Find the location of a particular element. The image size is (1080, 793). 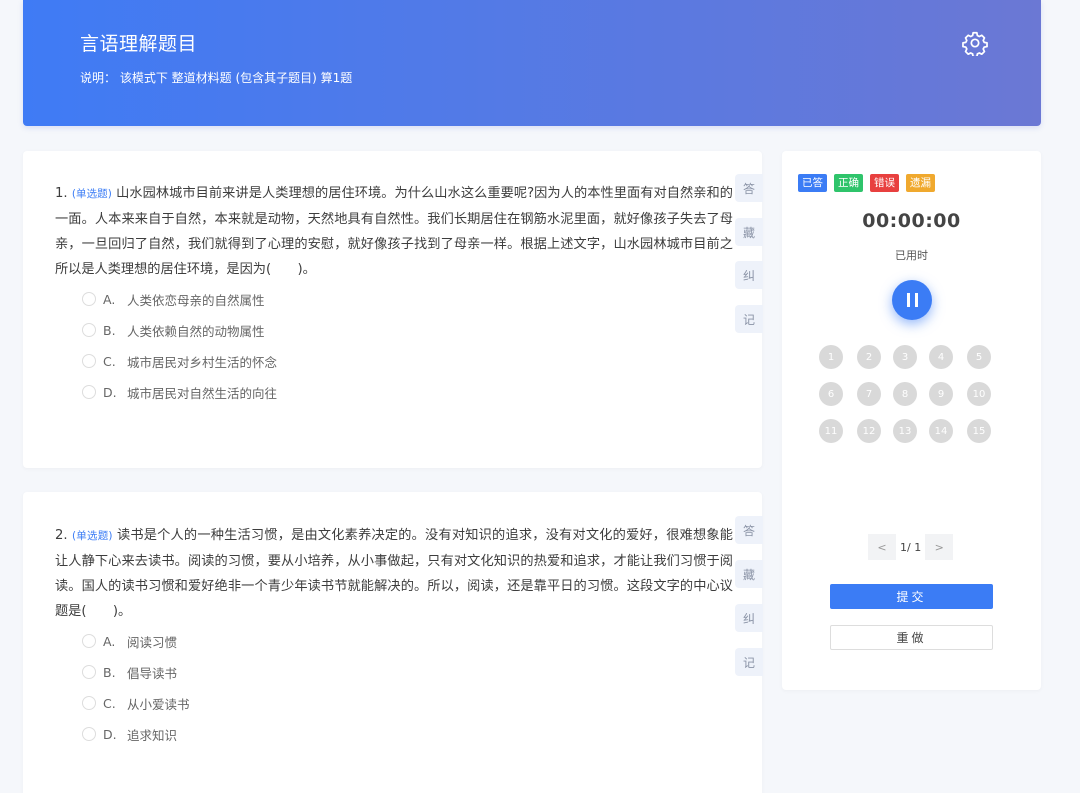

option-c: C. 城市居民对乡村生活的怀念 is located at coordinates (179, 361).